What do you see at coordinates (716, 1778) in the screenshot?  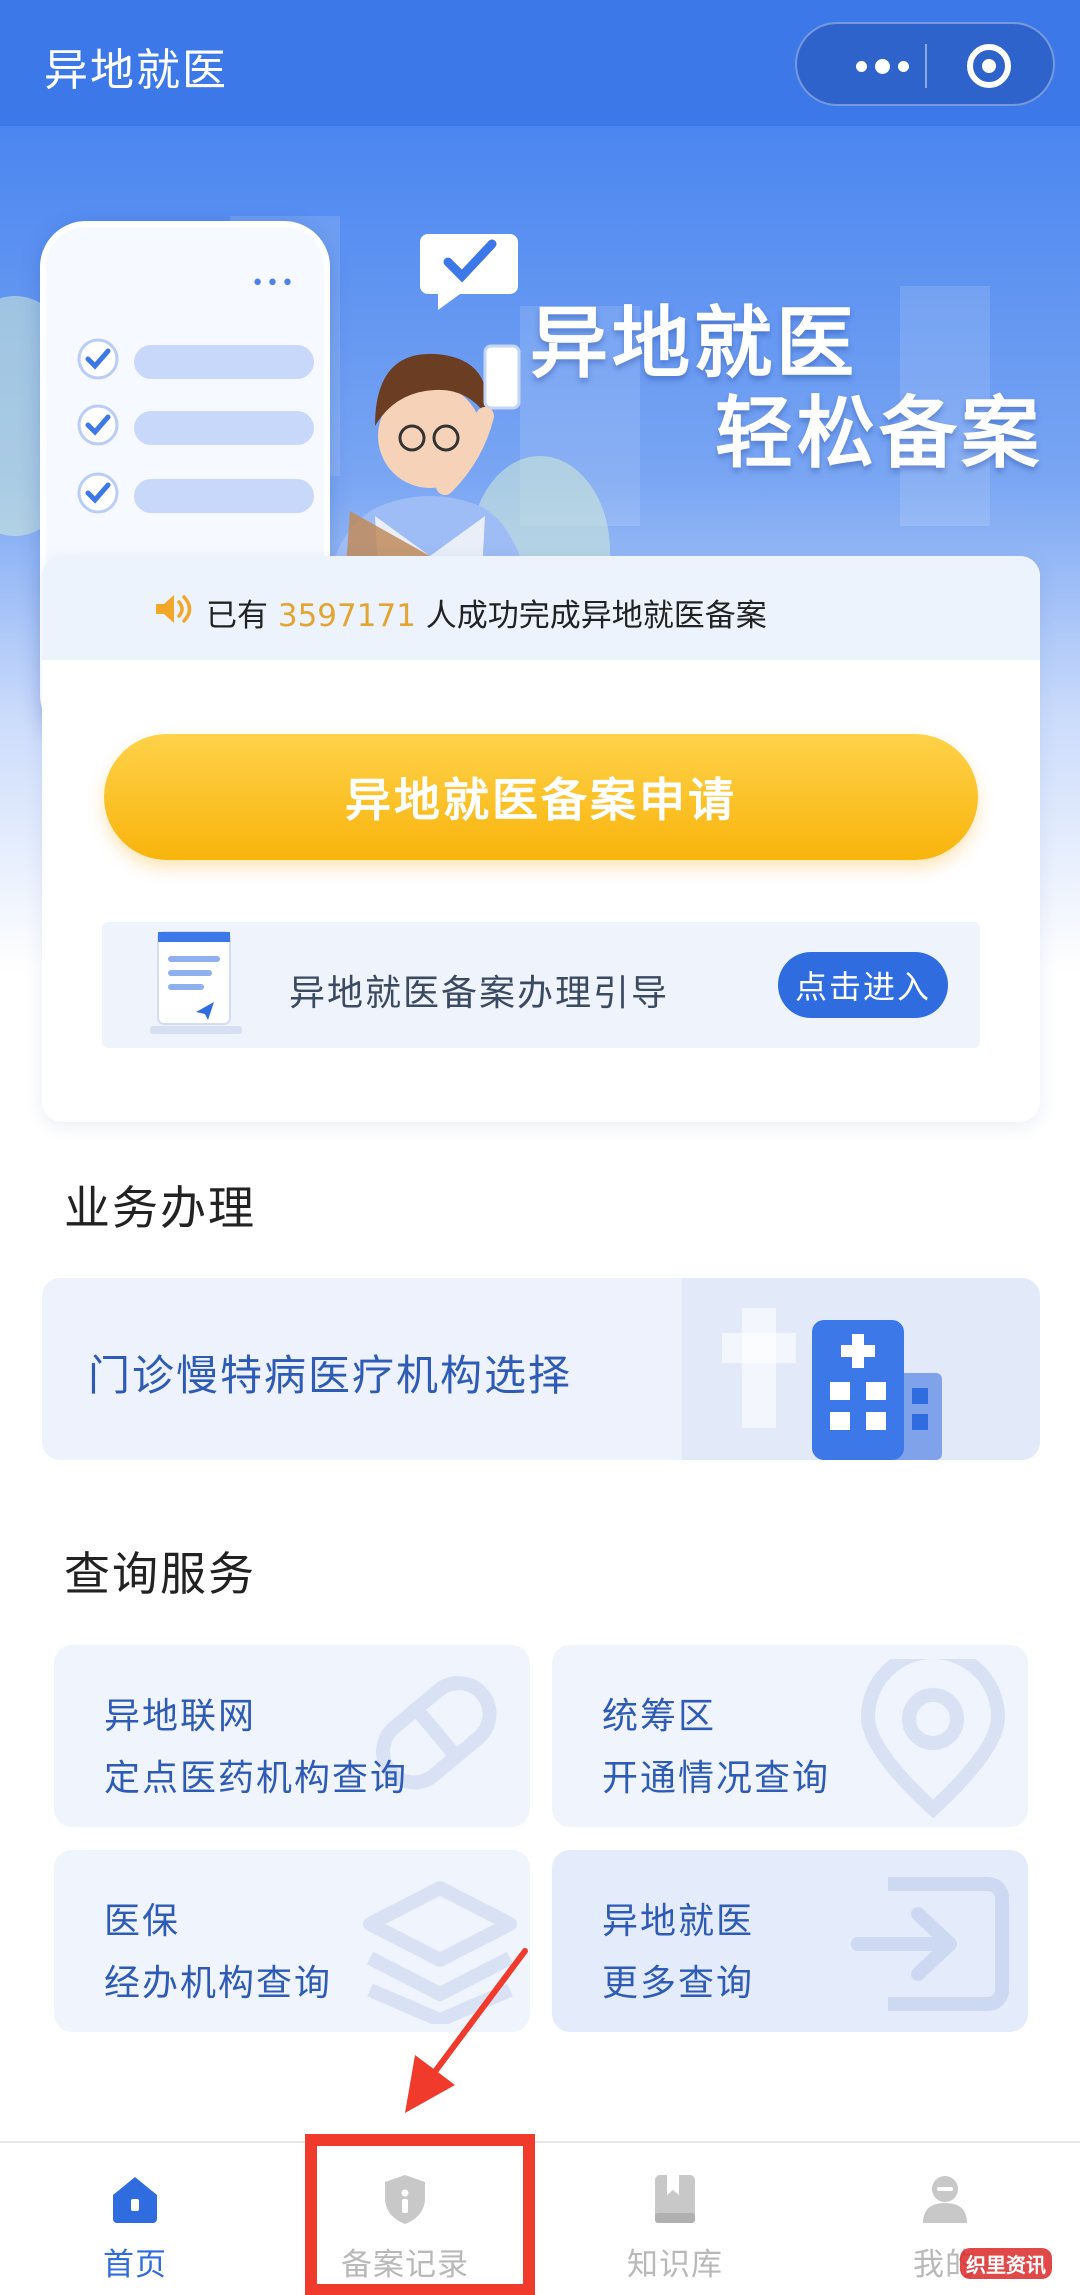 I see `query-card-line2: 开通情况查询` at bounding box center [716, 1778].